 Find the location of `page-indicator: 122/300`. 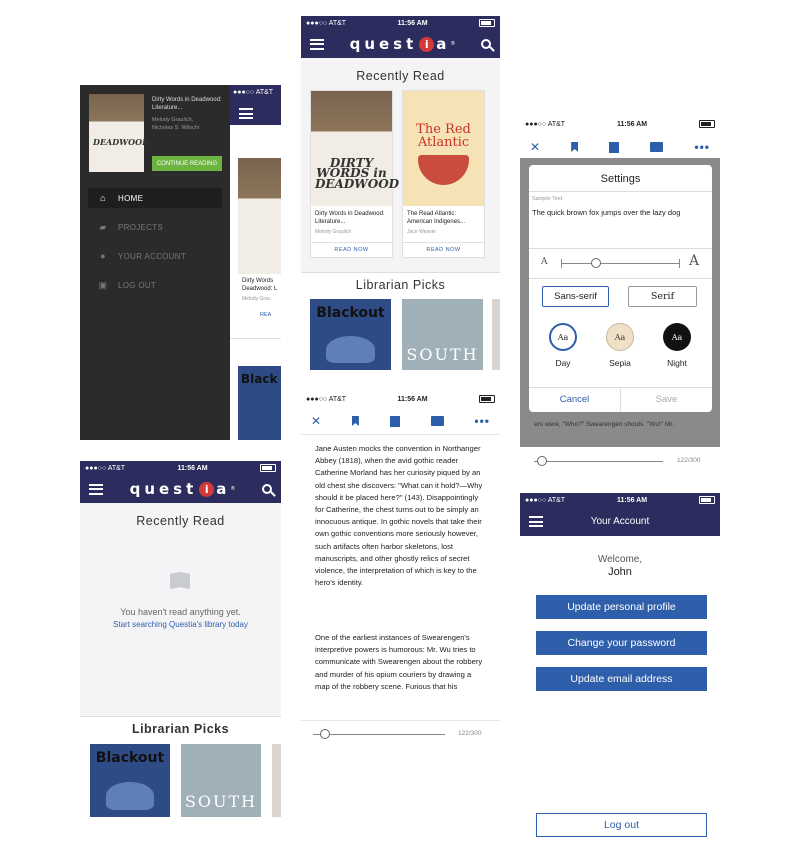

page-indicator: 122/300 is located at coordinates (689, 460).